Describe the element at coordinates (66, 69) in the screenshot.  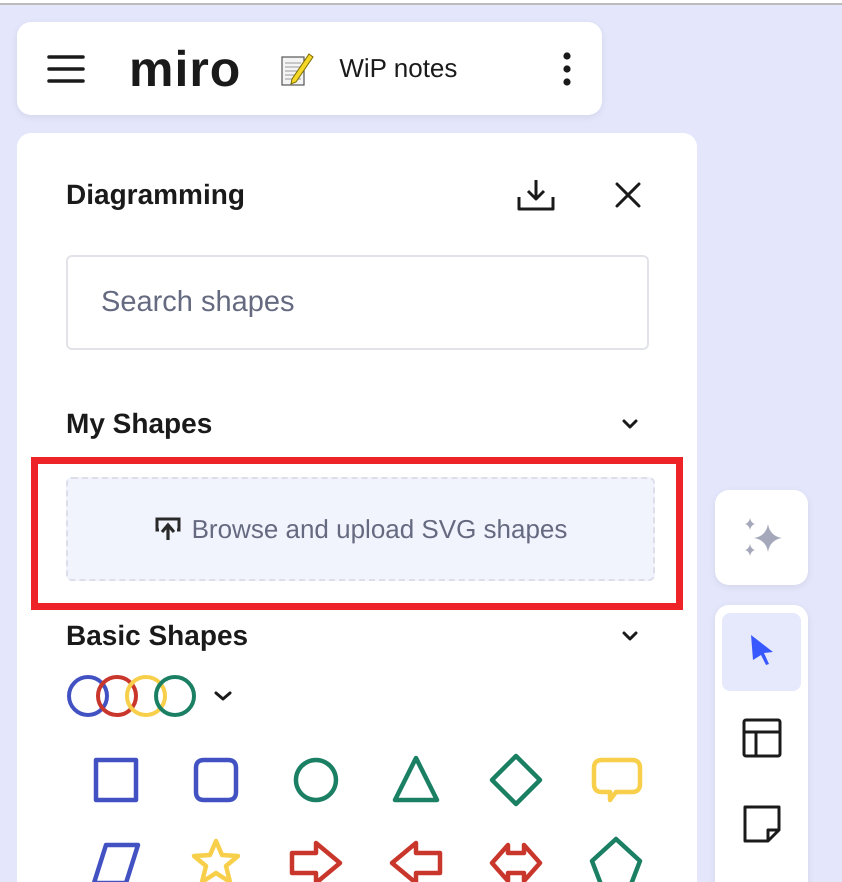
I see `menu-icon` at that location.